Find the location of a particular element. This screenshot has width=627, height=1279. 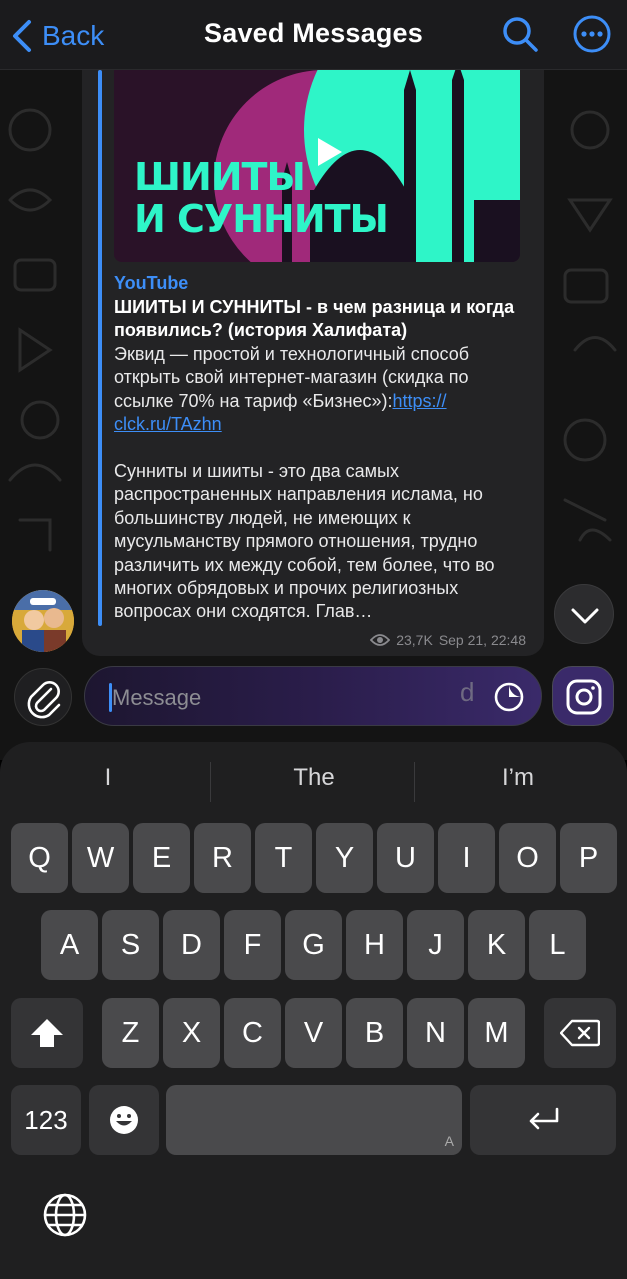

thumbnail-title: ШИИТЫ И СУННИТЫ is located at coordinates (261, 198).